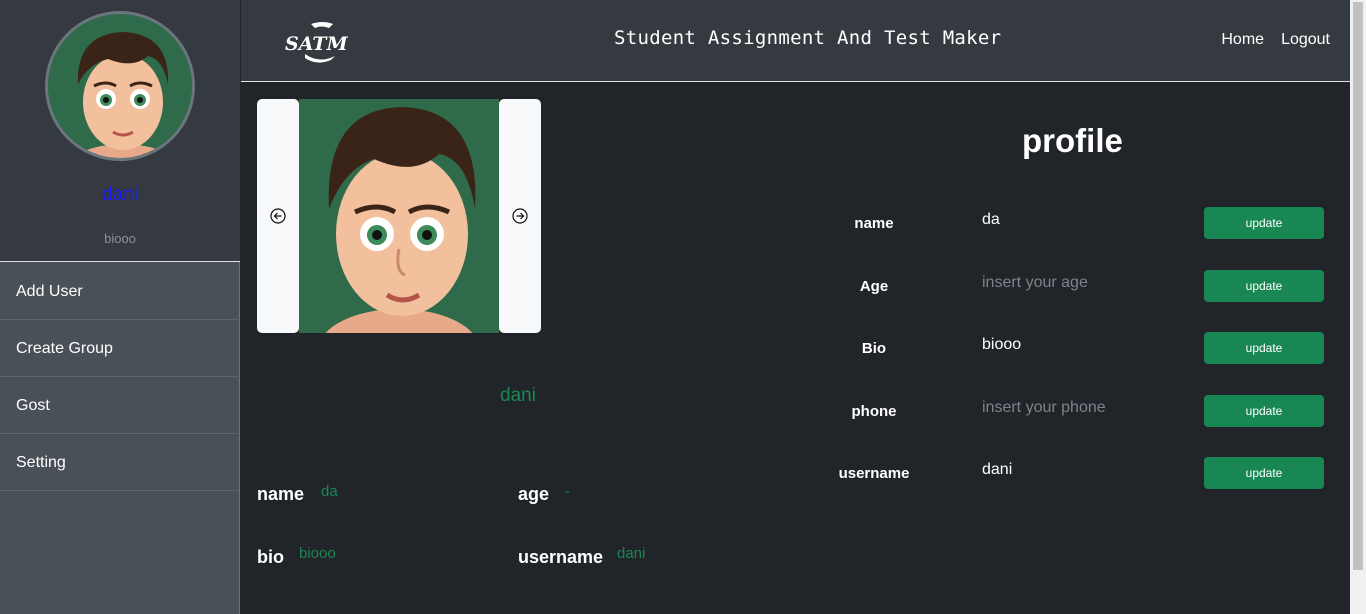 This screenshot has width=1366, height=614. I want to click on nav-home-link: Home, so click(1242, 40).